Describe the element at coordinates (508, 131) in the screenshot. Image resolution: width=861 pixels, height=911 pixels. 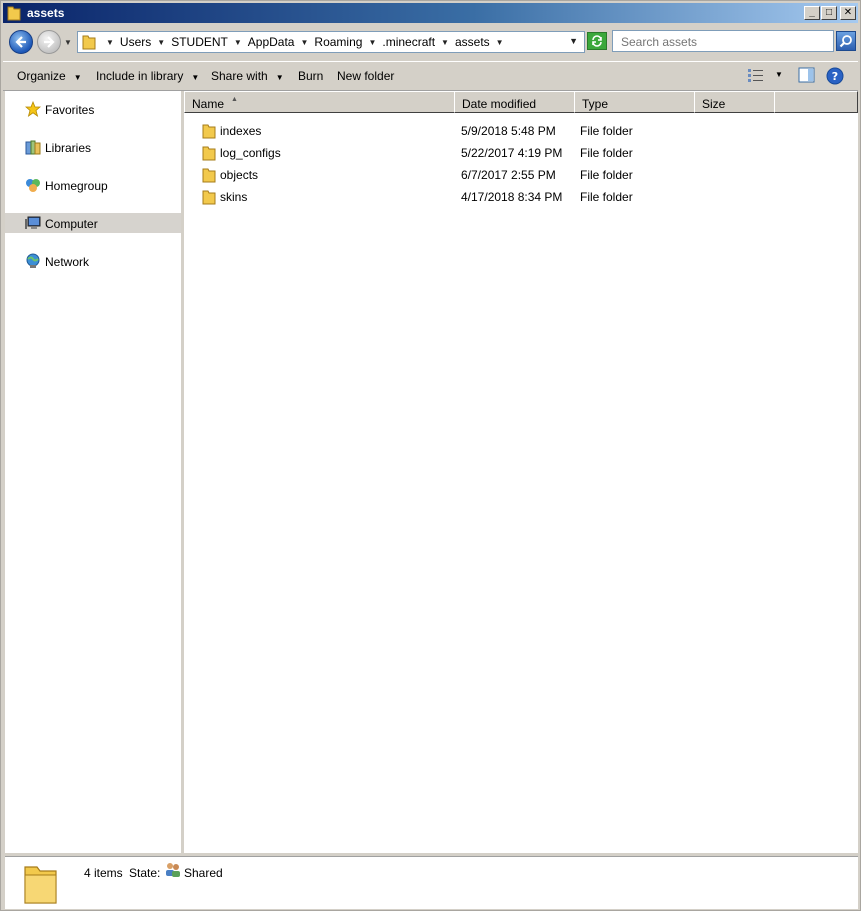
I see `file-date: 5/9/2018 5:48 PM` at that location.